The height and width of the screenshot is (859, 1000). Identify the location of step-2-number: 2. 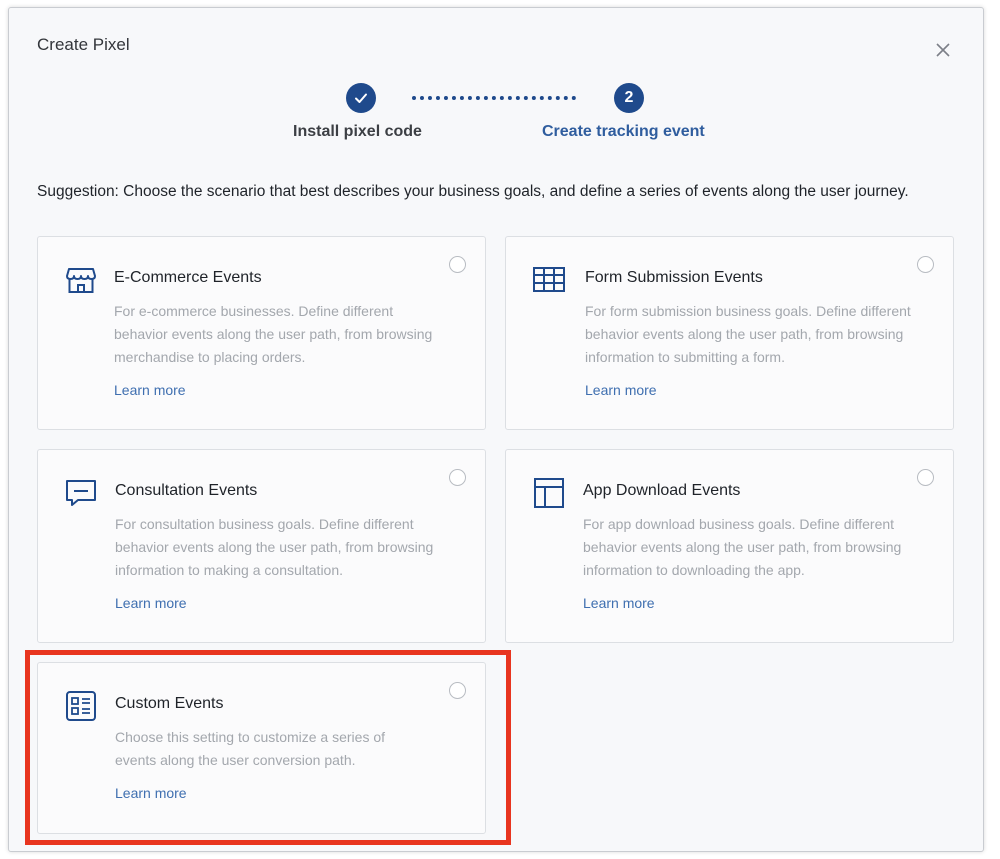
(629, 98).